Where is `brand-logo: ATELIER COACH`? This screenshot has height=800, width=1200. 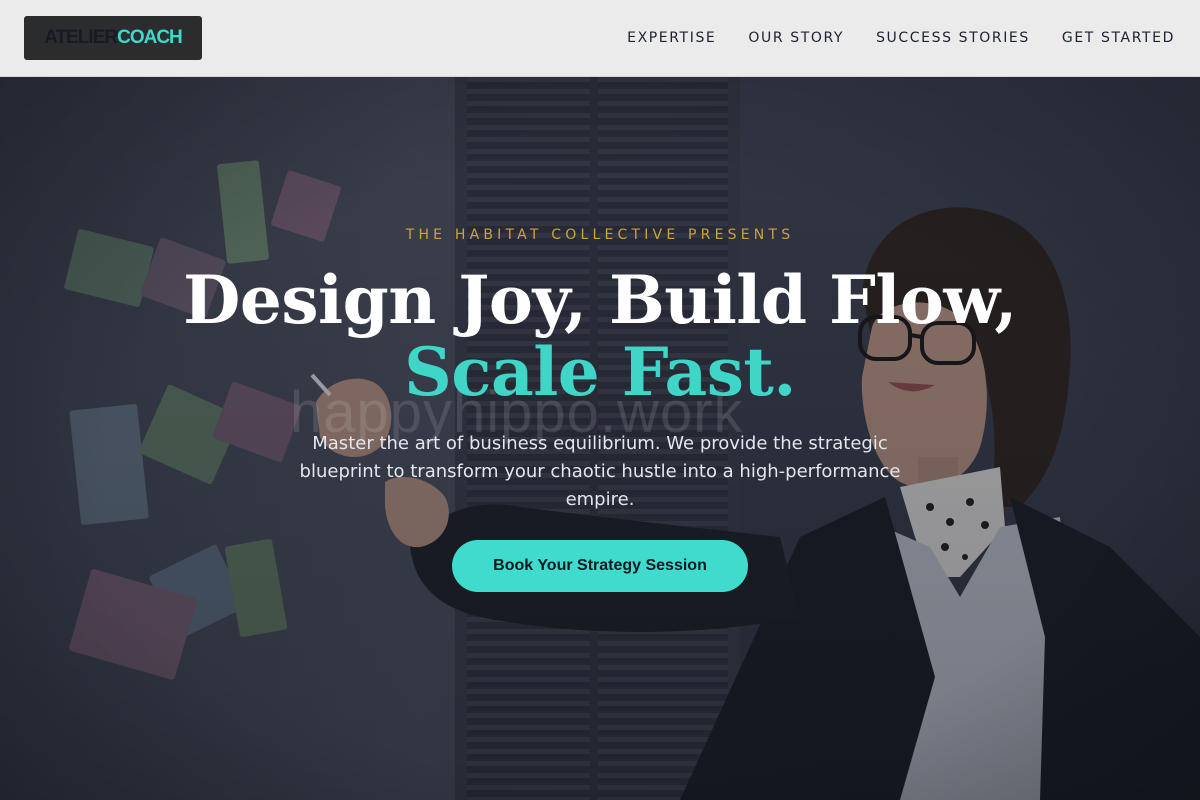
brand-logo: ATELIER COACH is located at coordinates (113, 38).